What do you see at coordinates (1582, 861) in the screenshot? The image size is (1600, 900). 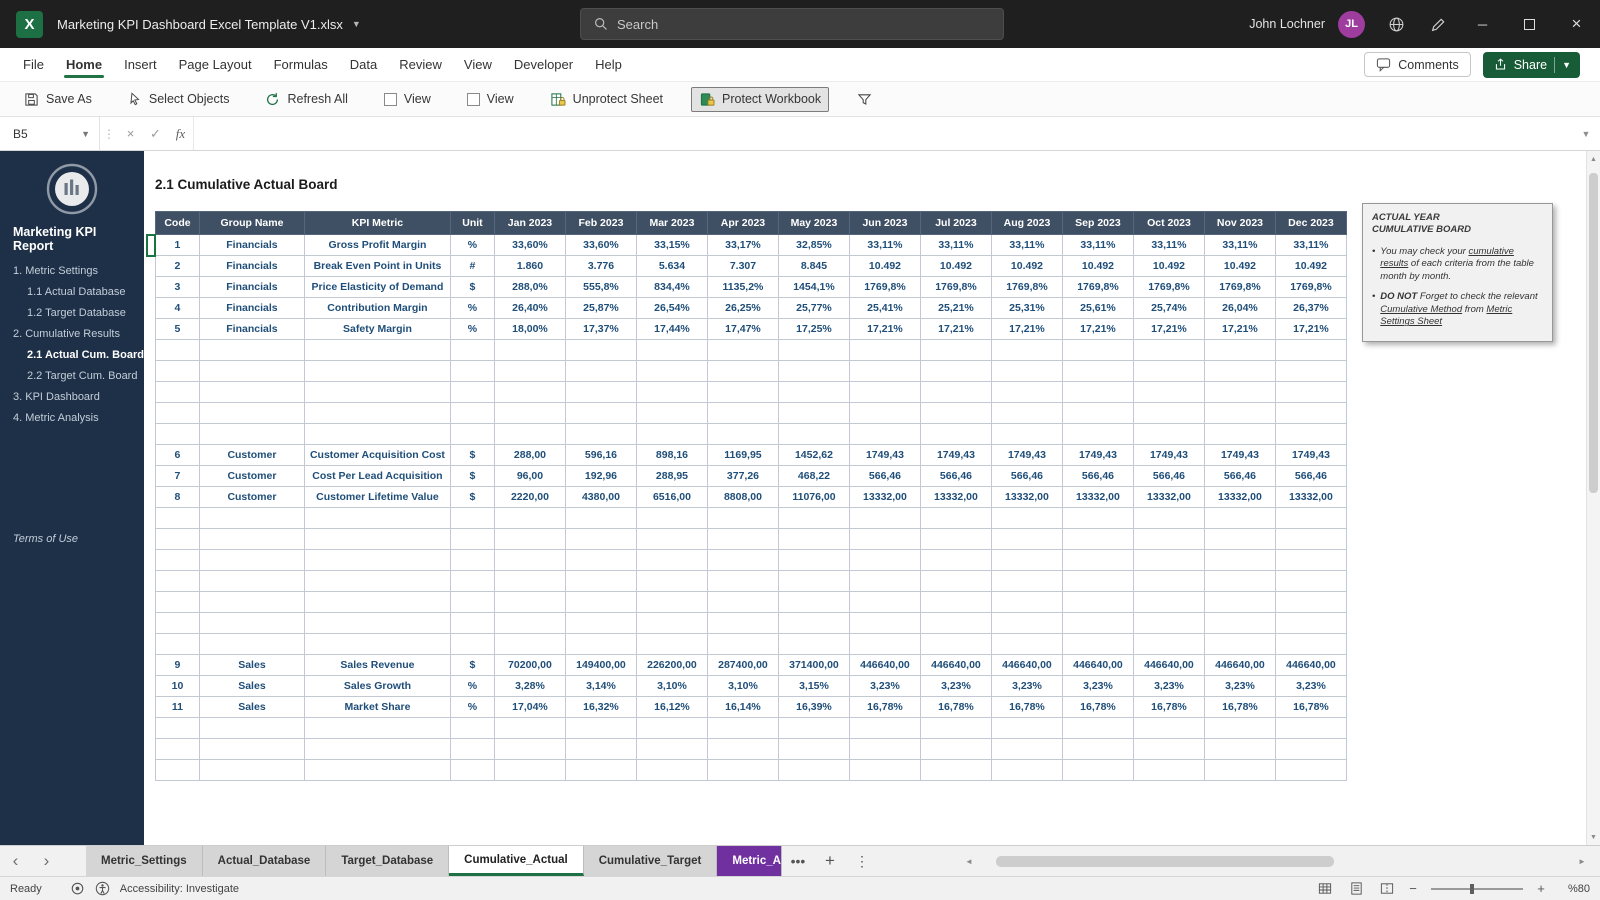 I see `hscroll-right-icon: ►` at bounding box center [1582, 861].